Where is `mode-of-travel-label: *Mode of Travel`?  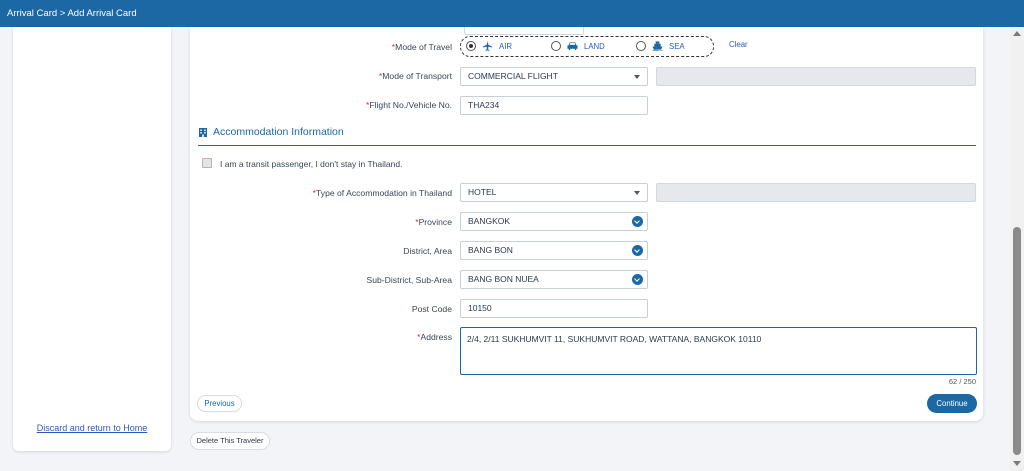
mode-of-travel-label: *Mode of Travel is located at coordinates (421, 47).